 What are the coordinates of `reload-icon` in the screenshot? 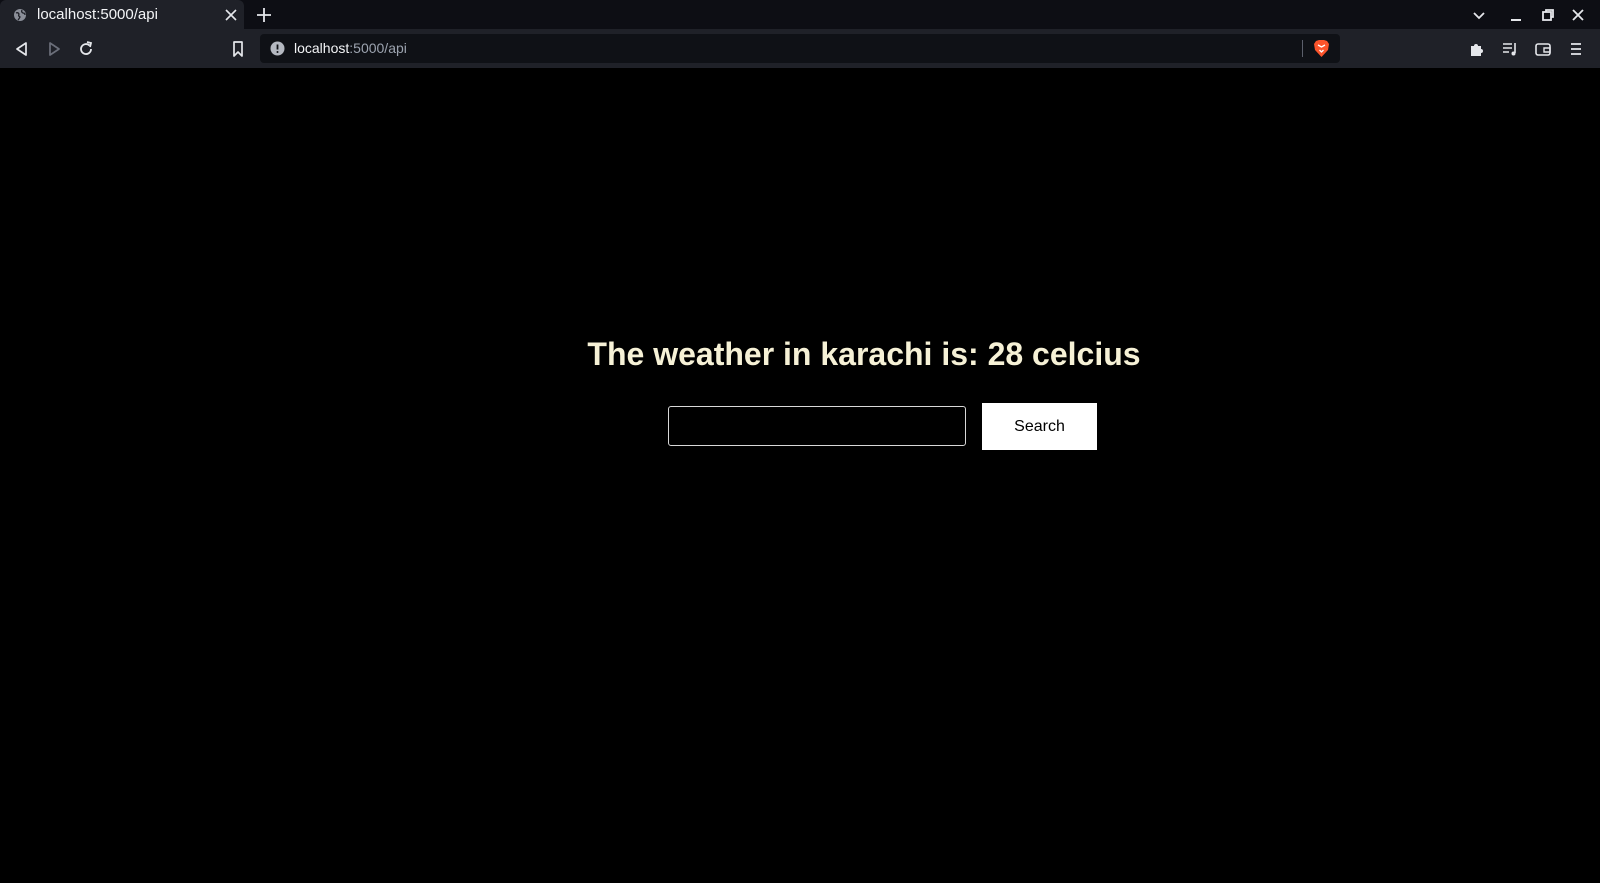 It's located at (86, 49).